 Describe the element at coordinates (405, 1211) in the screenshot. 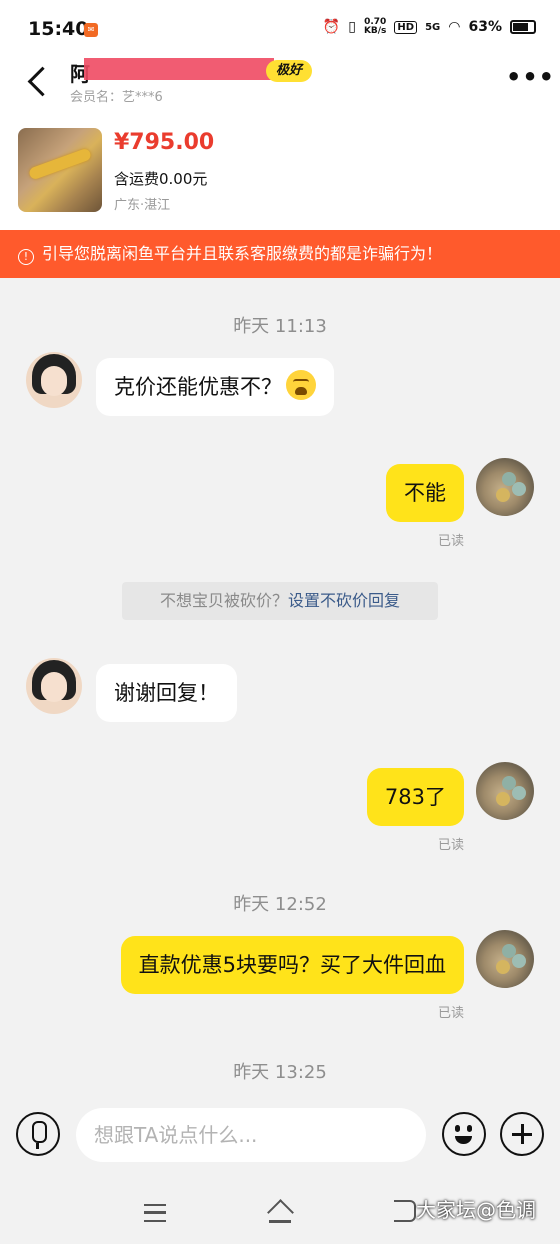

I see `back-nav-icon` at that location.